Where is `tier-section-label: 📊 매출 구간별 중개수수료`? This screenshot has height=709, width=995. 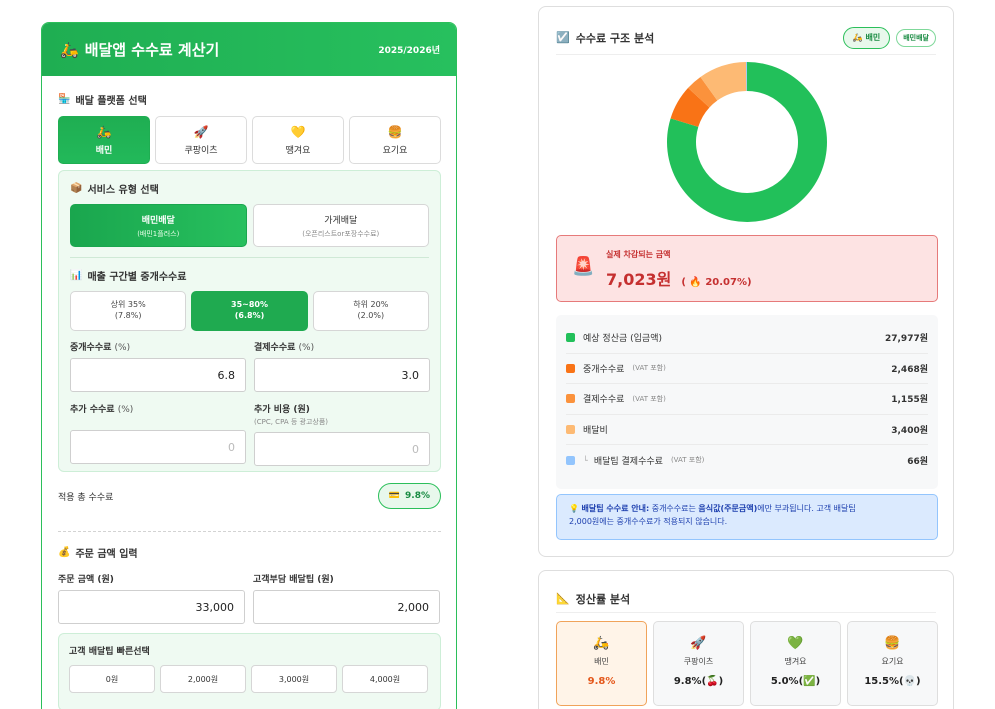 tier-section-label: 📊 매출 구간별 중개수수료 is located at coordinates (128, 276).